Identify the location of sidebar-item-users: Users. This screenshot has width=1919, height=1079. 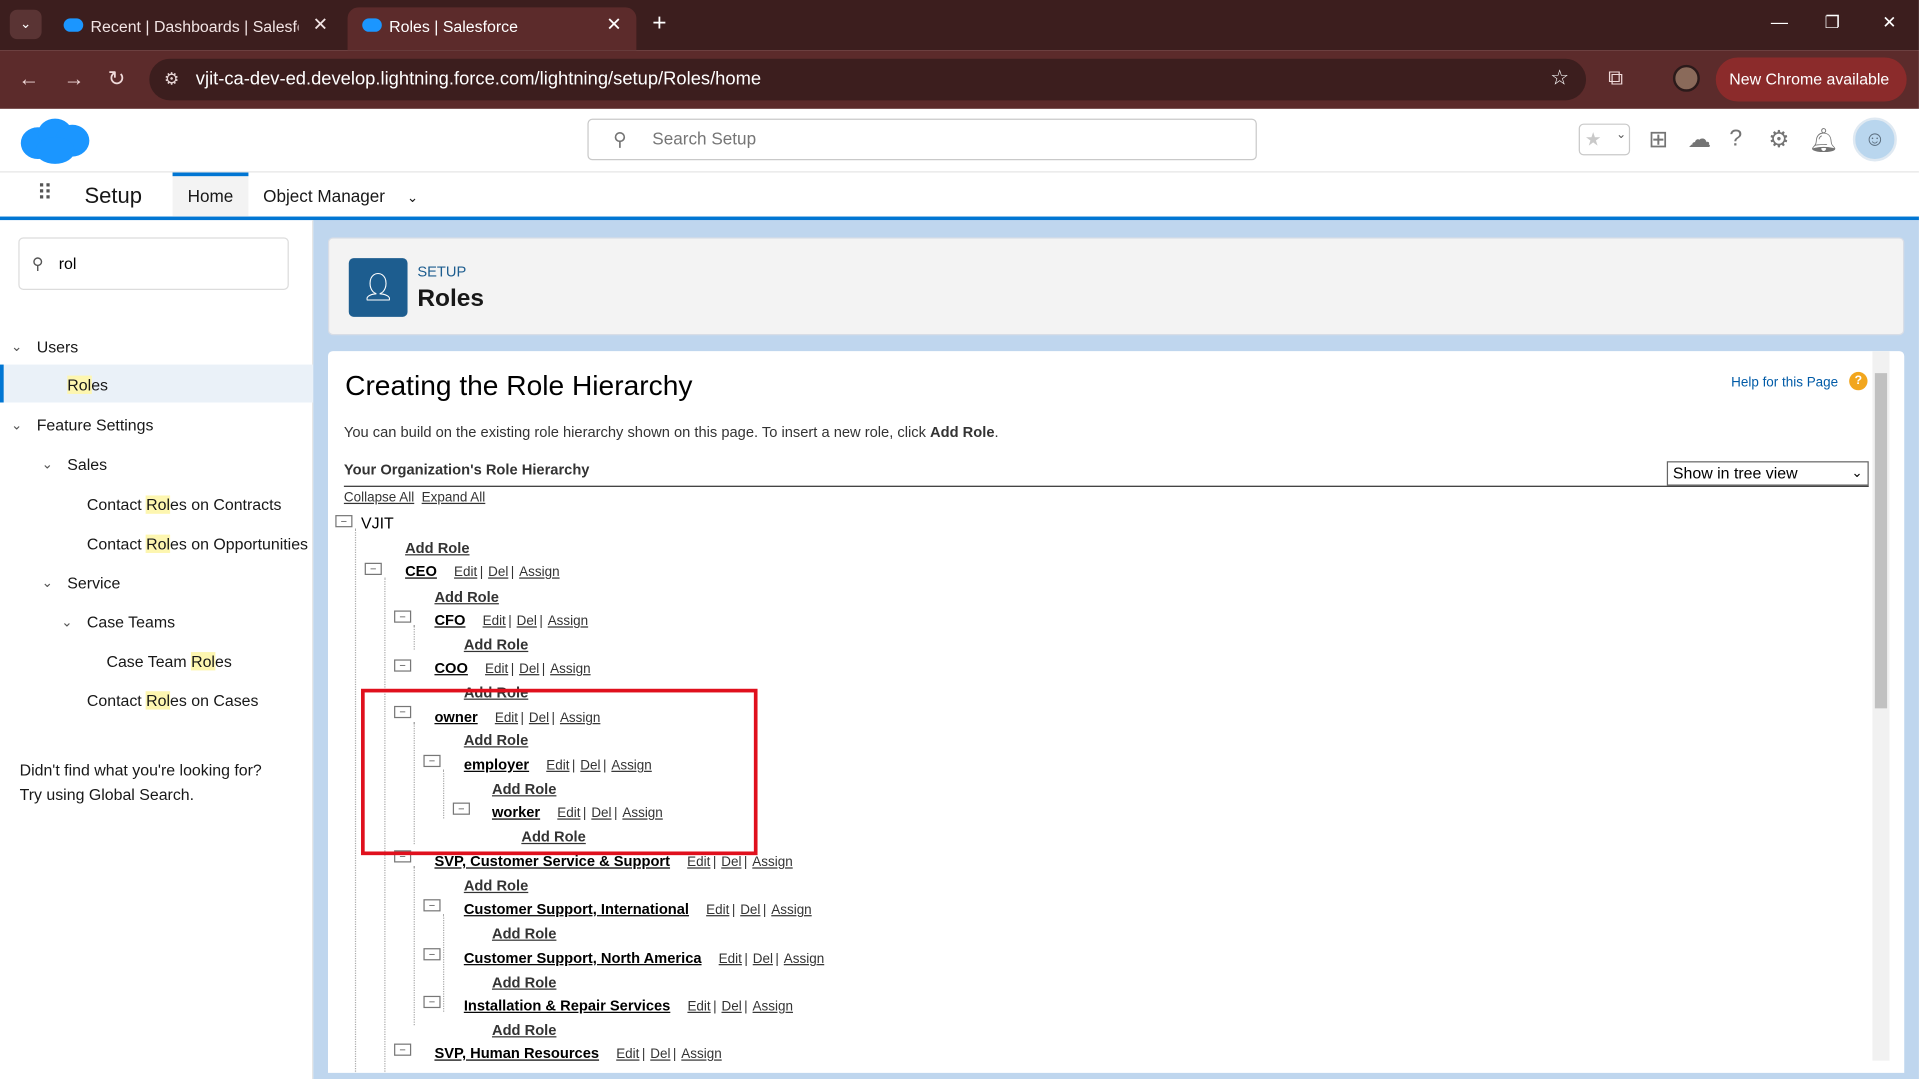
(58, 347).